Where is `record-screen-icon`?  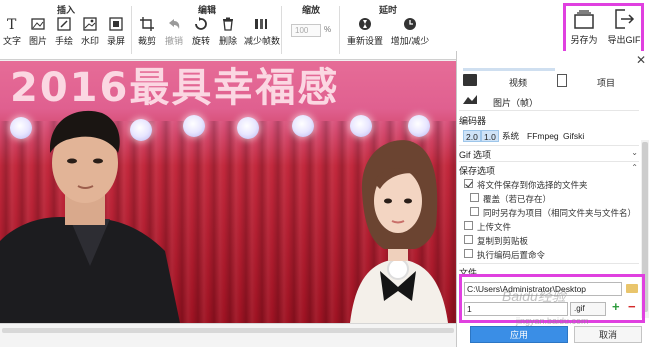
record-screen-icon is located at coordinates (116, 24).